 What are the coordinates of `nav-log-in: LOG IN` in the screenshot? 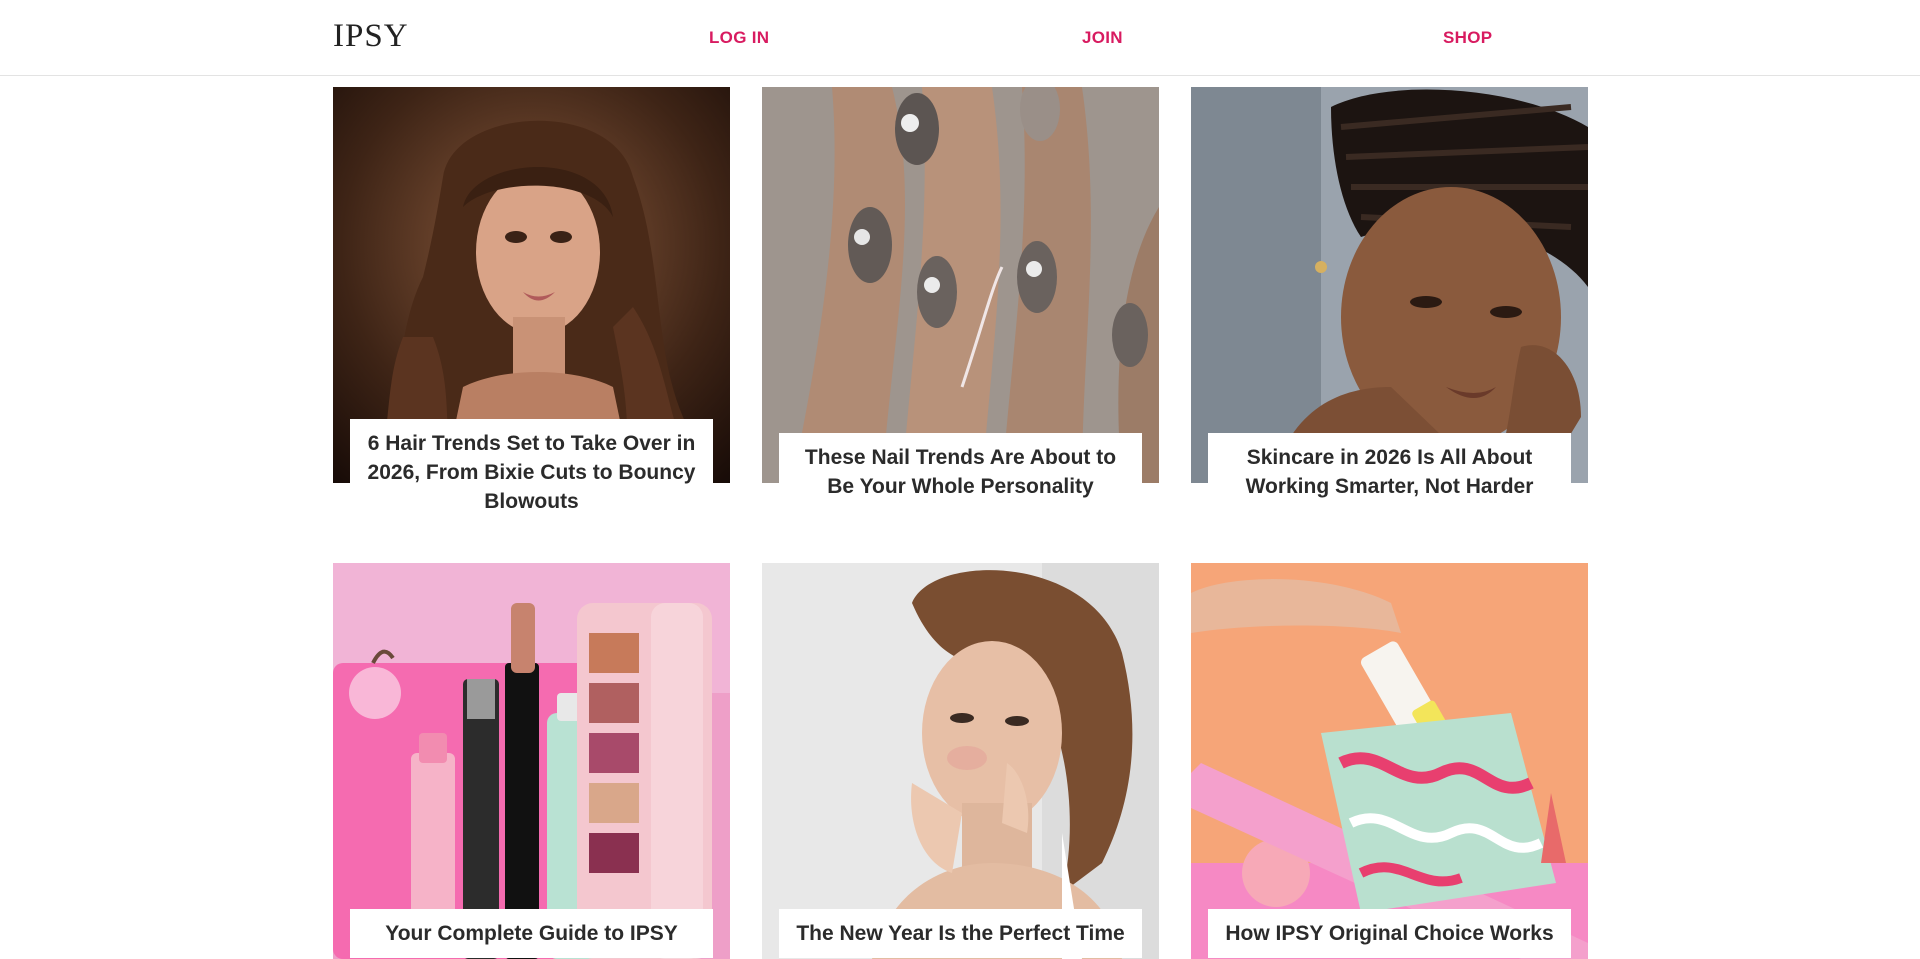 It's located at (739, 38).